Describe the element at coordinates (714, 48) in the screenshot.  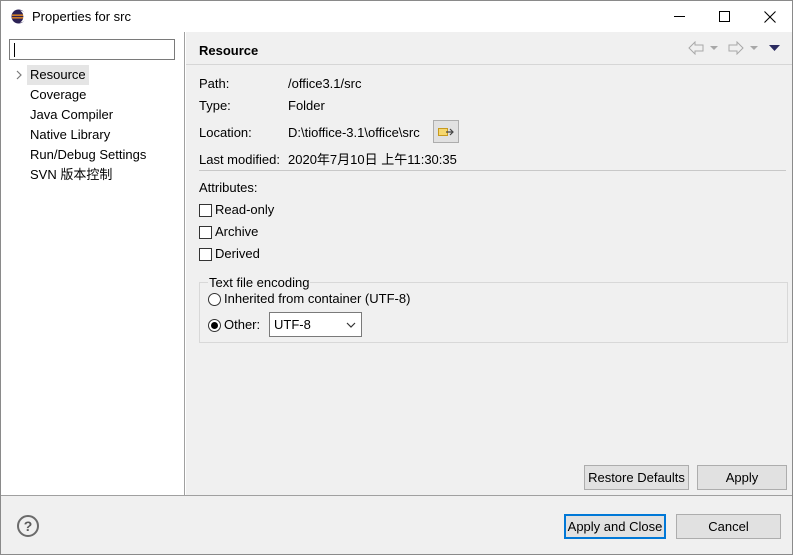
I see `back-dropdown-icon` at that location.